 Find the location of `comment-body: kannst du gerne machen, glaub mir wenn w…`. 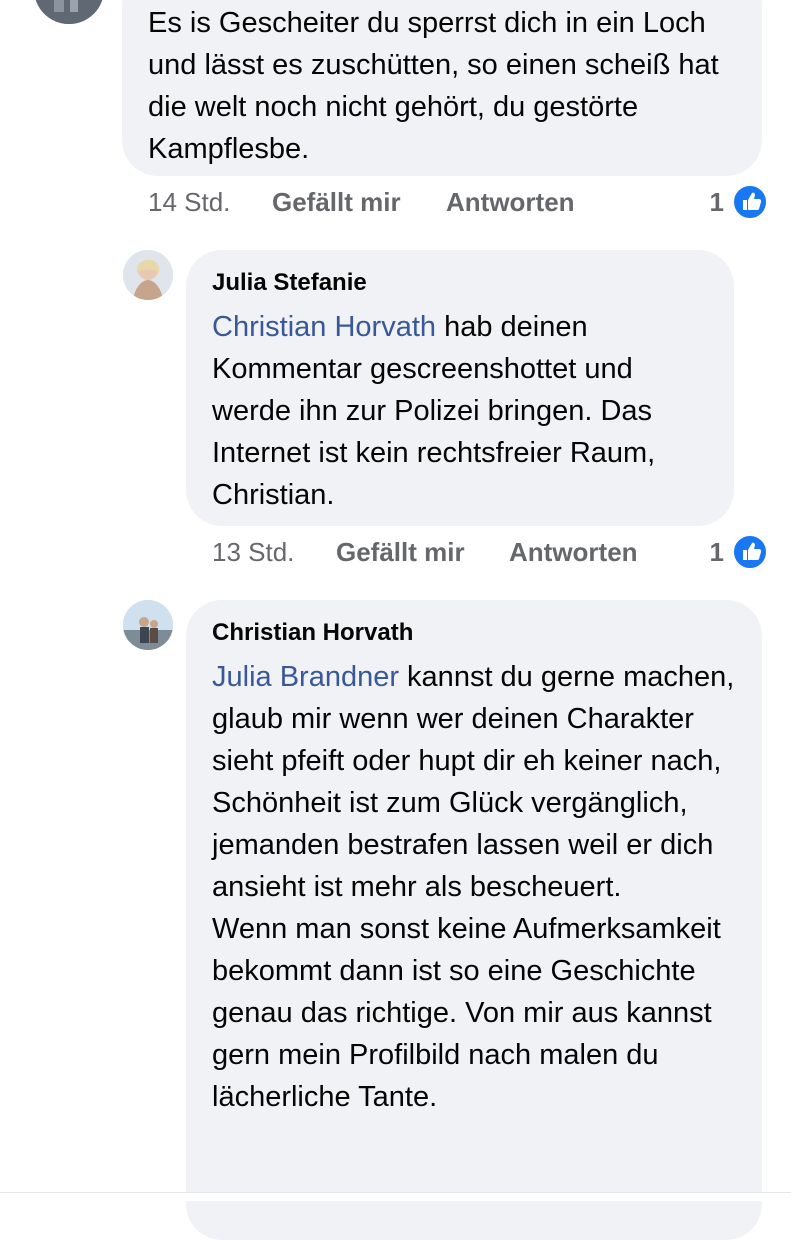

comment-body: kannst du gerne machen, glaub mir wenn w… is located at coordinates (473, 782).